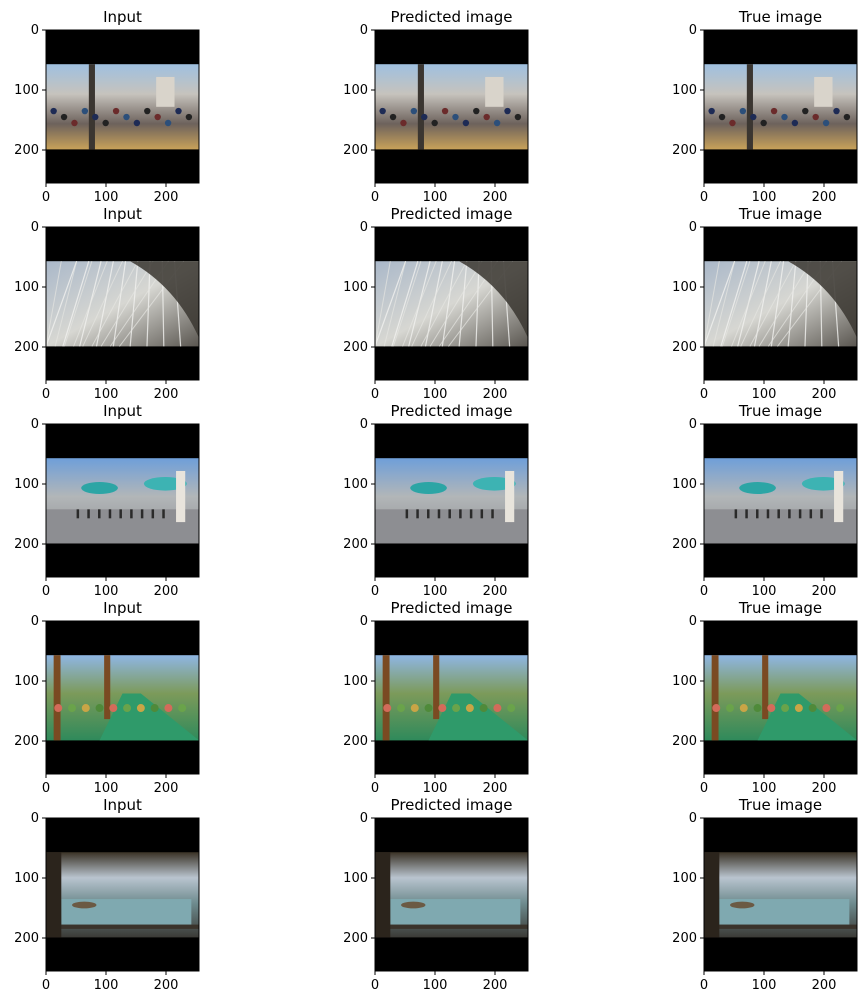  Describe the element at coordinates (765, 106) in the screenshot. I see `subplot-1-3: True image 0 100 200 0 100 200` at that location.